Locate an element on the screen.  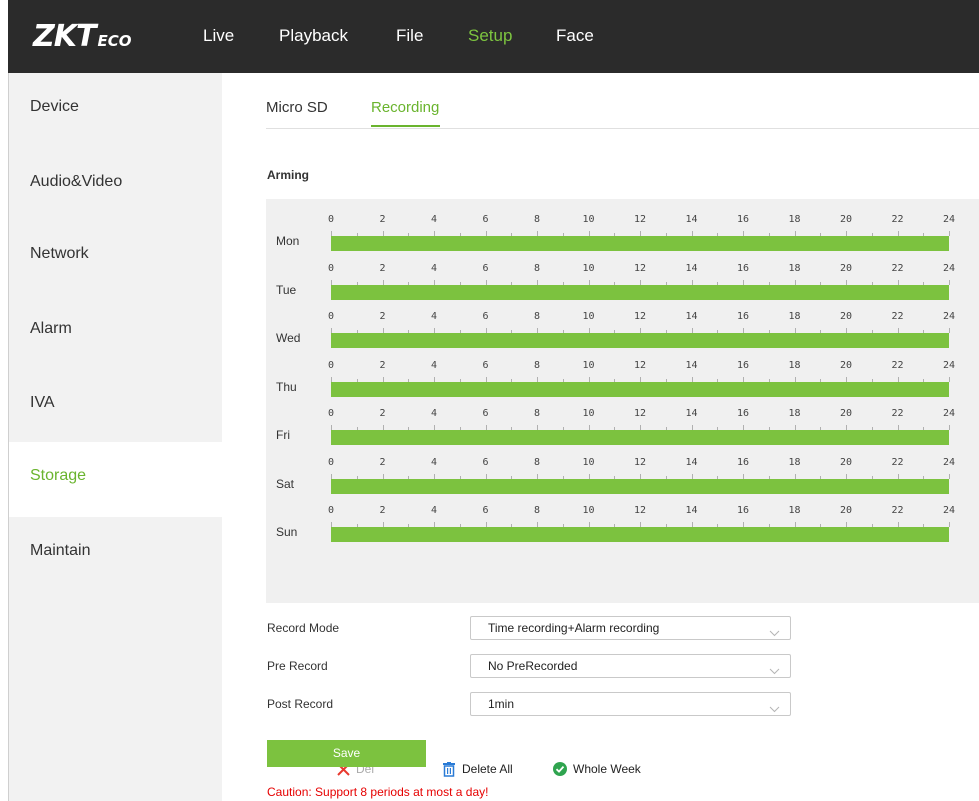
record-mode-select: Time recording+Alarm recording is located at coordinates (630, 628).